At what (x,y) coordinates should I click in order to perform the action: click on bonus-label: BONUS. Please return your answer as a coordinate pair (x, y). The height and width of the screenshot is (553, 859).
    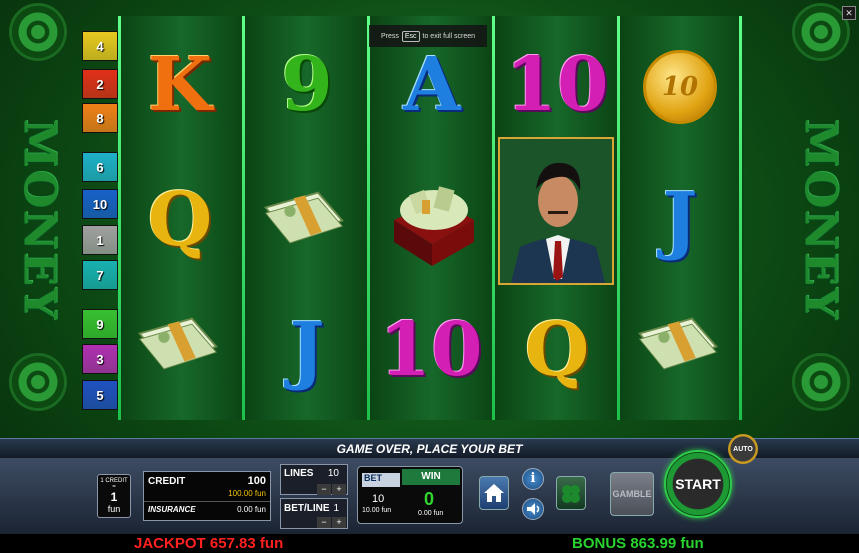
    Looking at the image, I should click on (599, 543).